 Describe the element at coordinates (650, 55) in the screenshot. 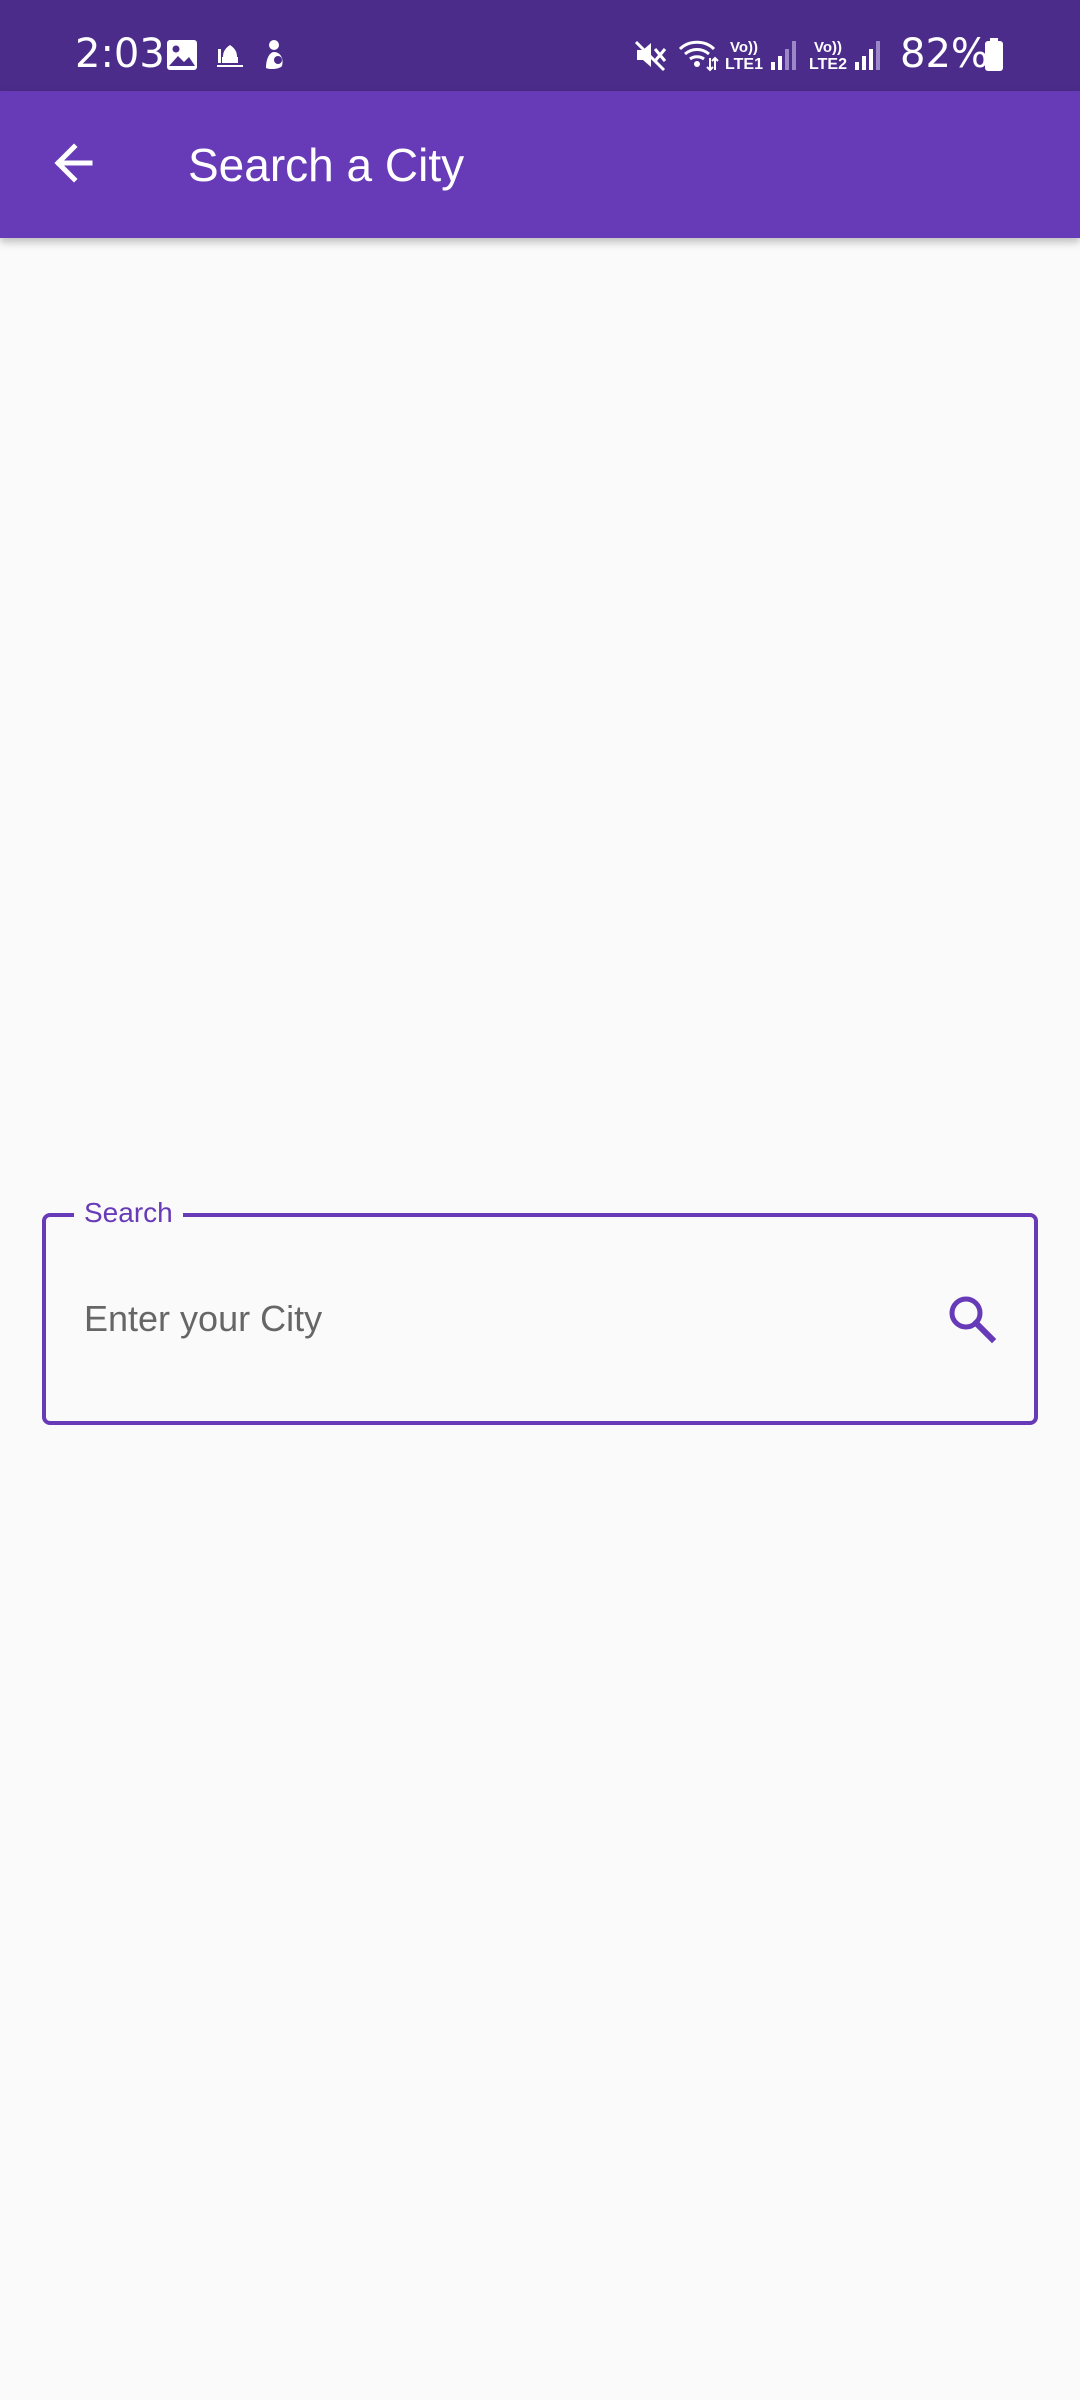

I see `mute-icon` at that location.